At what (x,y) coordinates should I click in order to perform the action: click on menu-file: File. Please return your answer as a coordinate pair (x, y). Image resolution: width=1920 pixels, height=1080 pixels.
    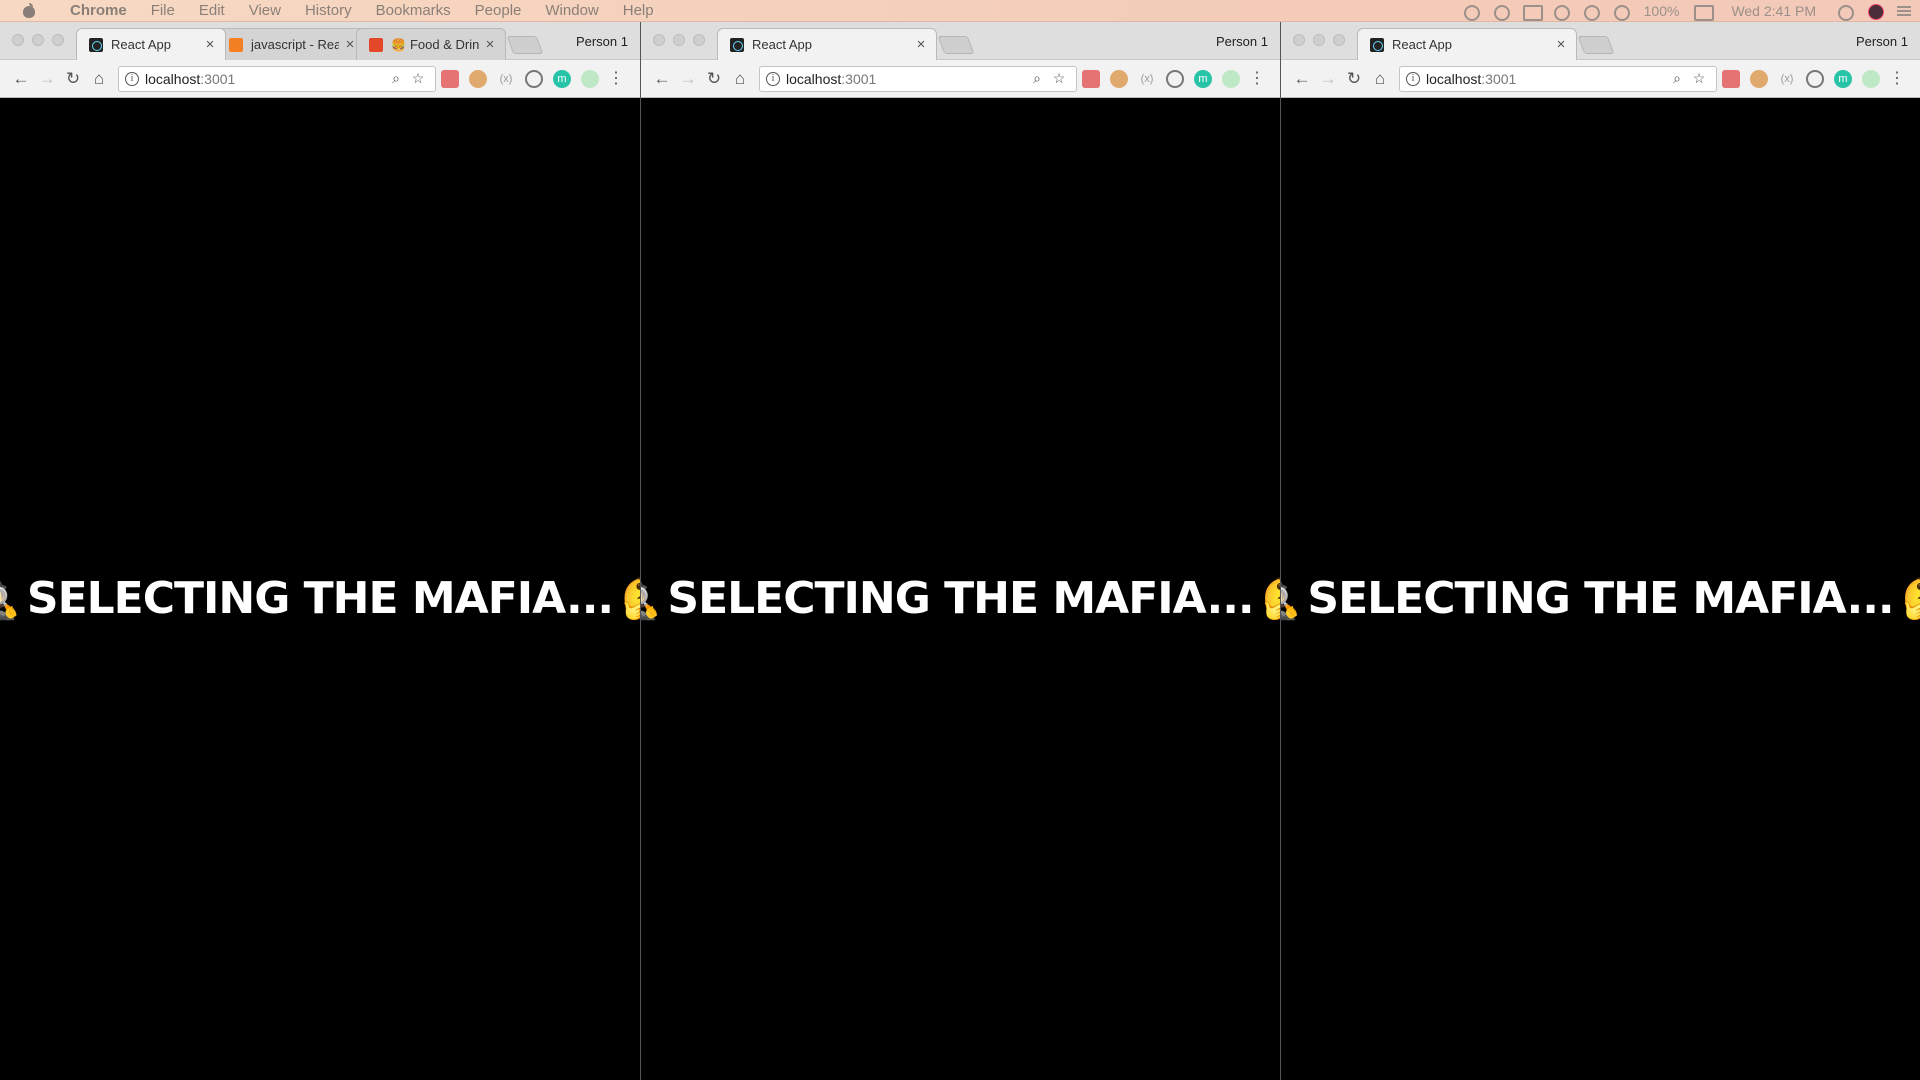
    Looking at the image, I should click on (163, 10).